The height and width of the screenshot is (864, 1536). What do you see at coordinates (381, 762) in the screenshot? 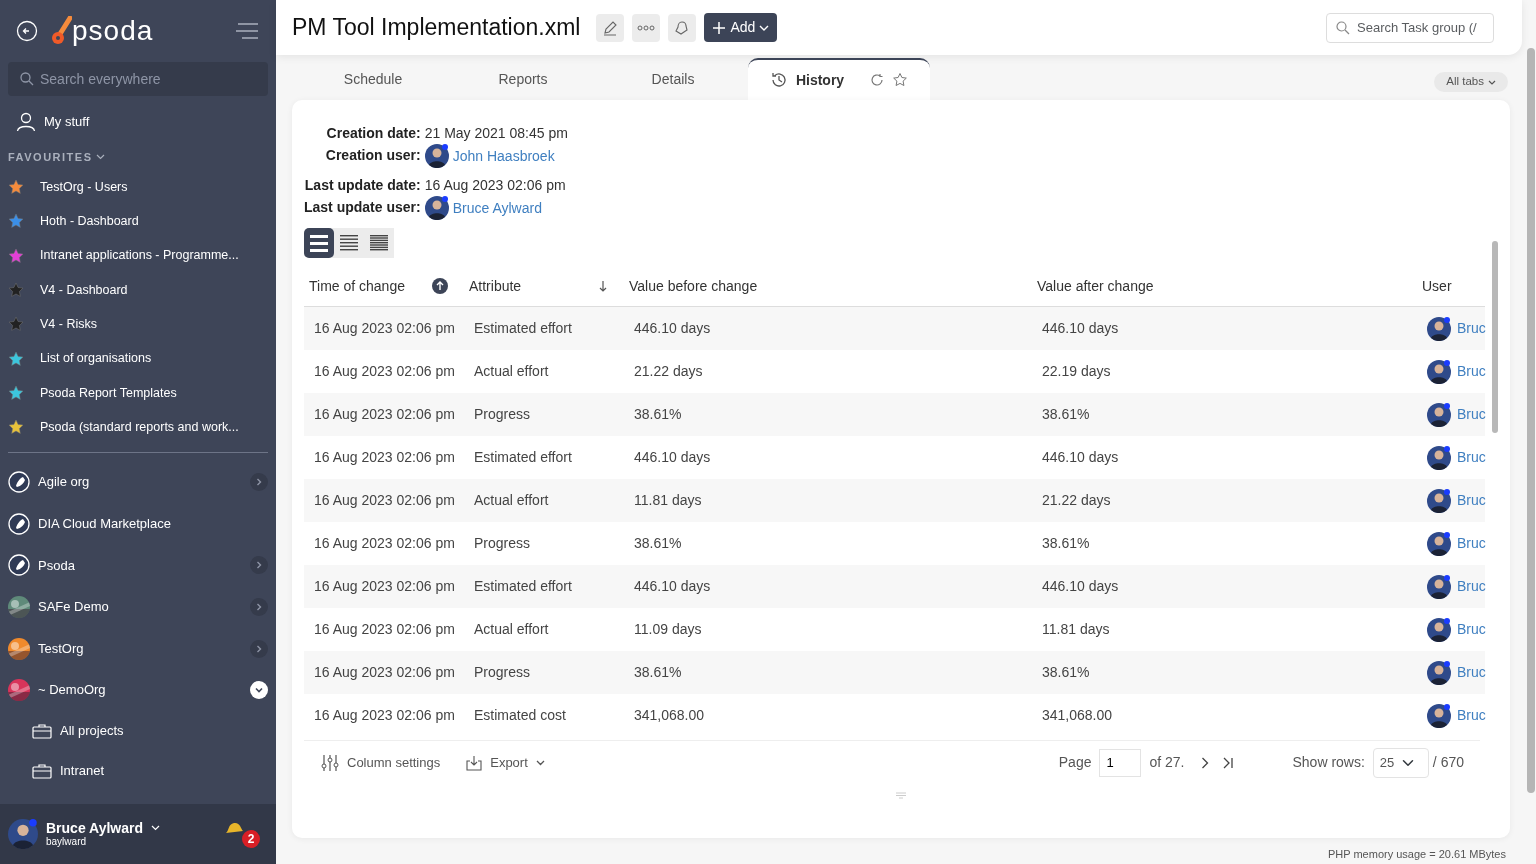
I see `column-settings-button: Column settings` at bounding box center [381, 762].